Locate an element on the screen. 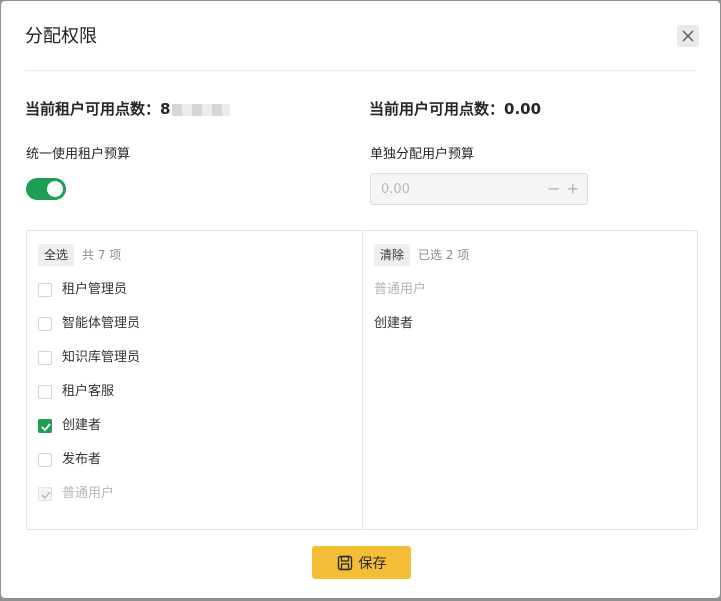 The width and height of the screenshot is (721, 601). option-label: 租户管理员 is located at coordinates (95, 289).